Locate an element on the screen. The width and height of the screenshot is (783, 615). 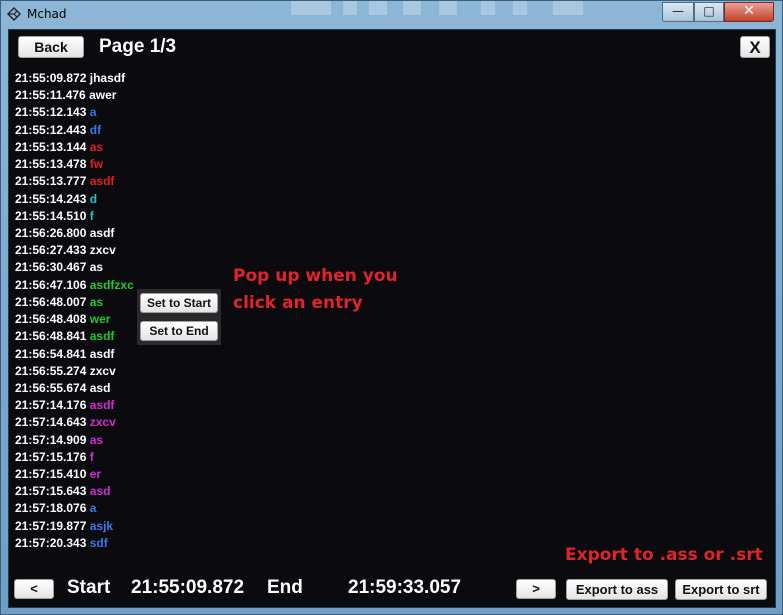
window-close-button: ✕ is located at coordinates (749, 12).